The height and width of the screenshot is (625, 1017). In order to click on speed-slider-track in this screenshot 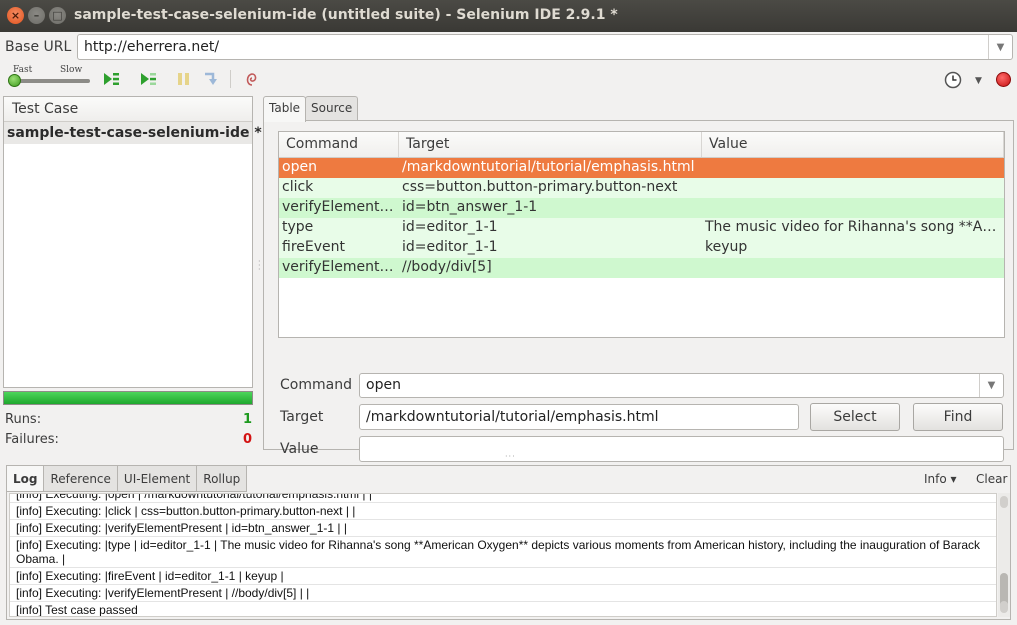, I will do `click(51, 81)`.